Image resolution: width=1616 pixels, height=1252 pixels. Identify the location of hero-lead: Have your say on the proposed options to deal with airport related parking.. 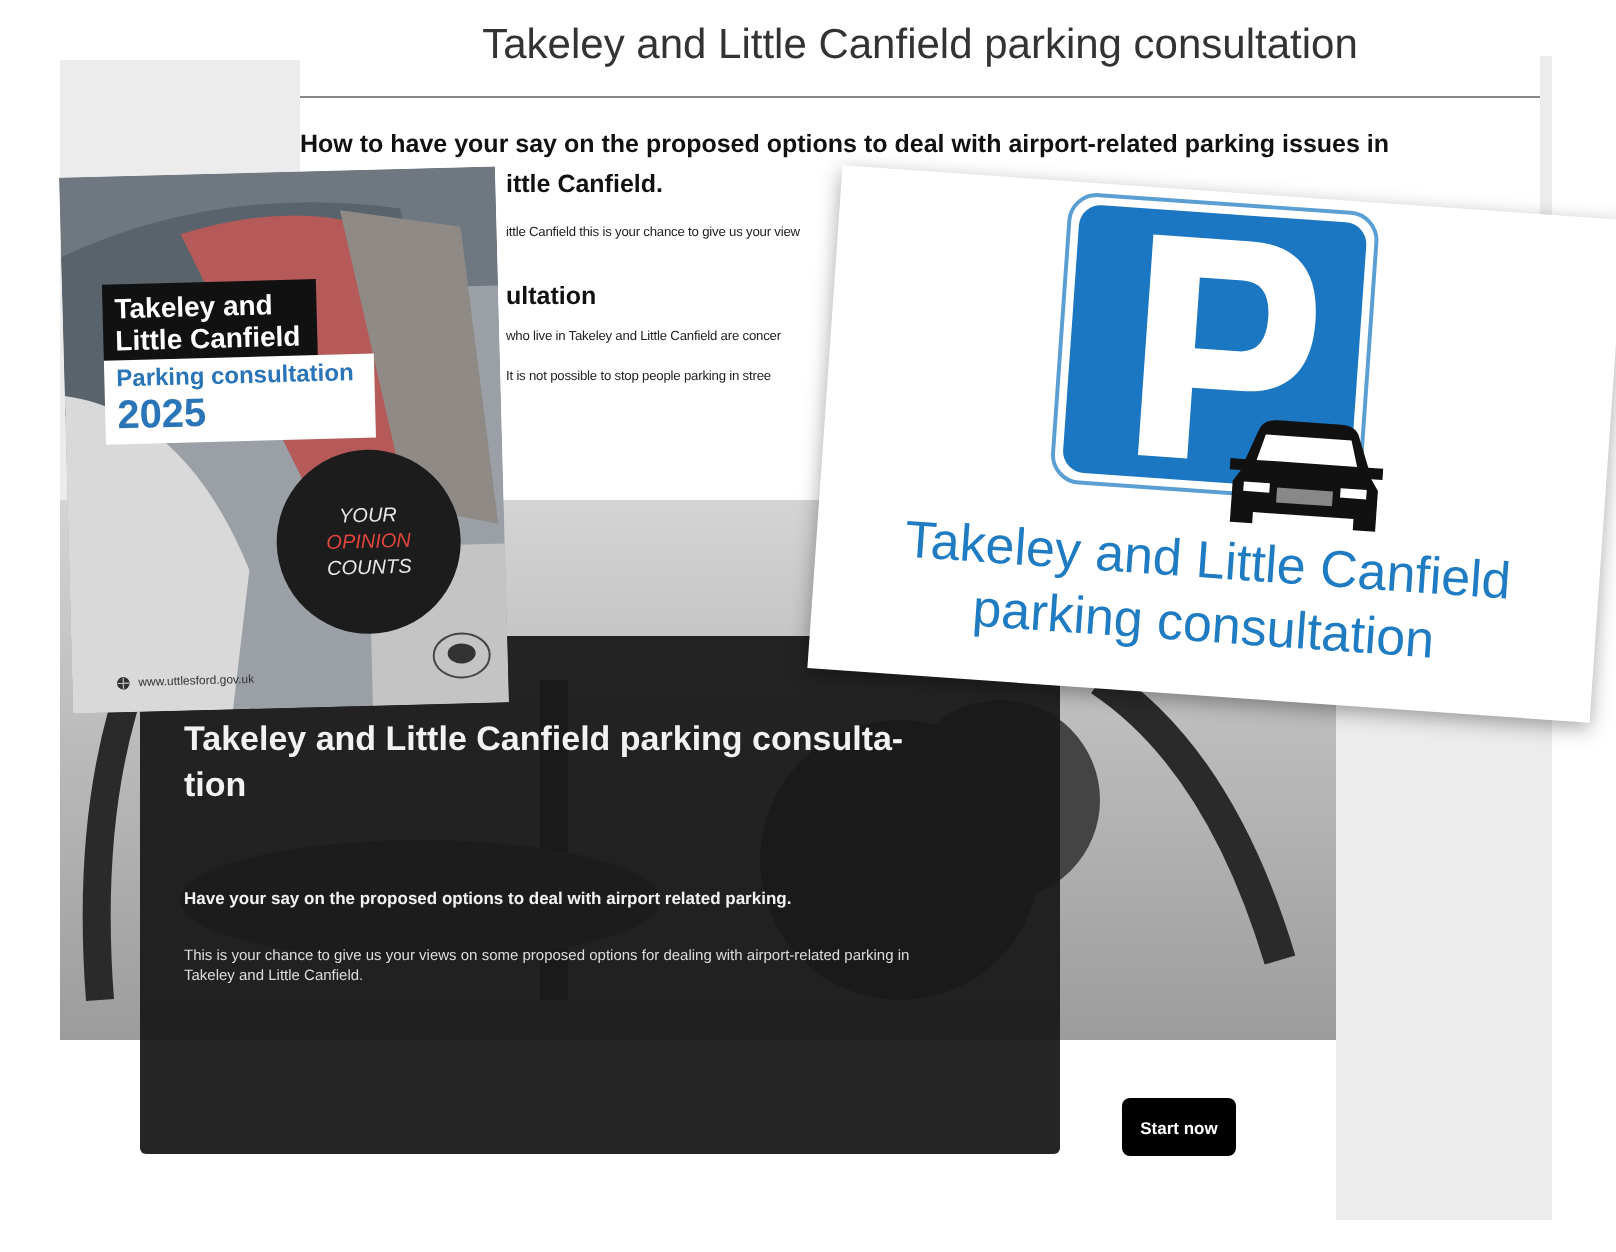
(489, 898).